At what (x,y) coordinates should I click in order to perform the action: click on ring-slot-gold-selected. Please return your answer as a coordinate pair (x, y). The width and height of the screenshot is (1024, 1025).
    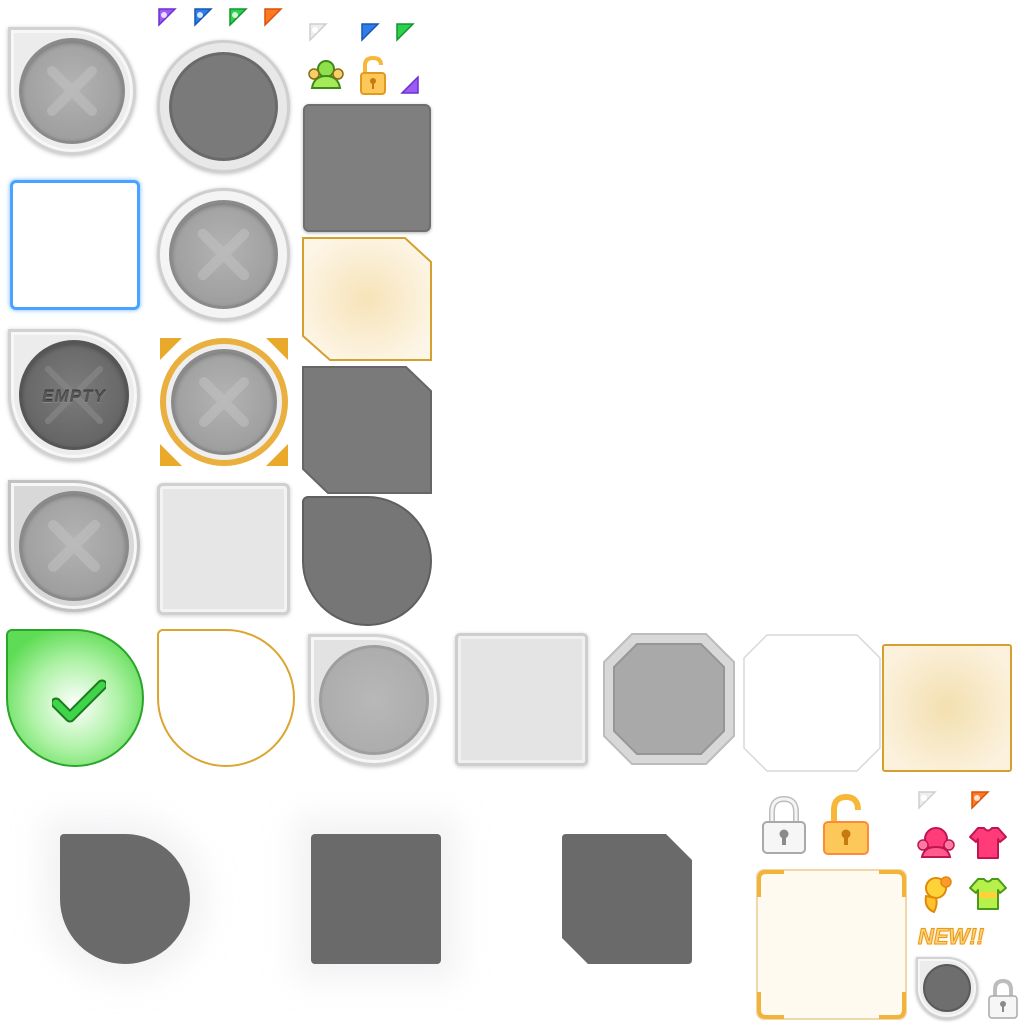
    Looking at the image, I should click on (224, 402).